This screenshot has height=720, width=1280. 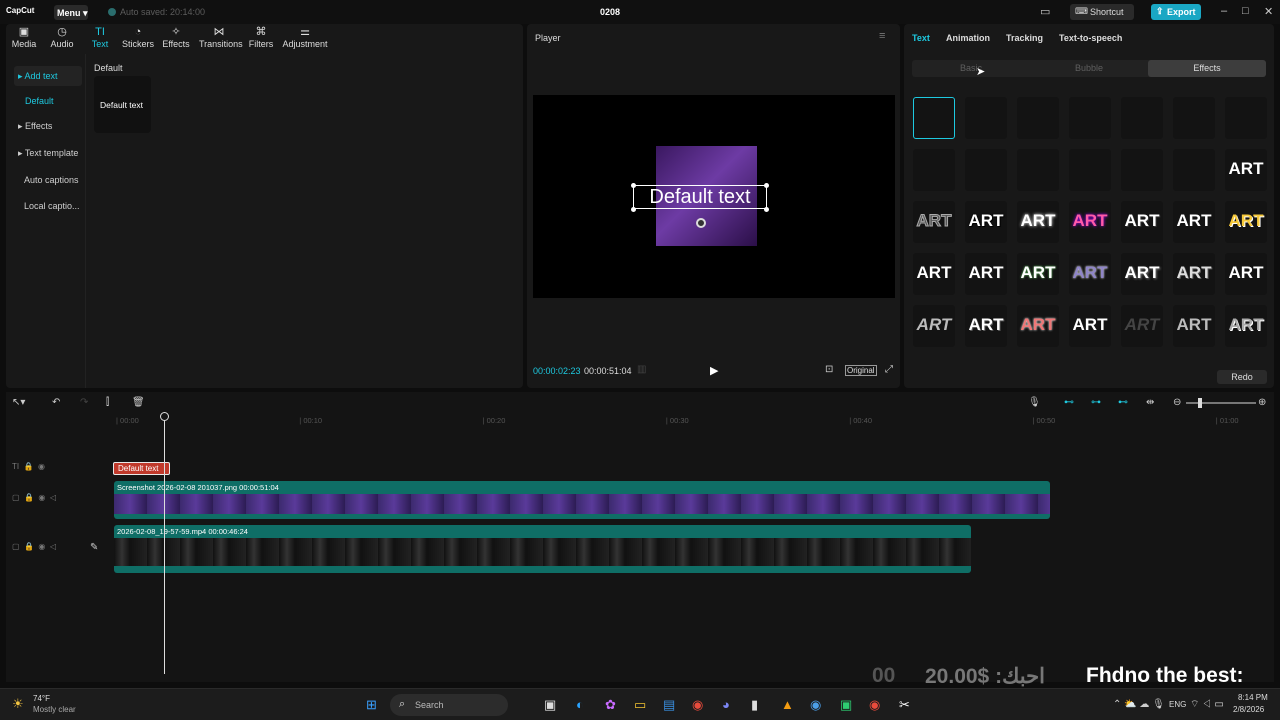 I want to click on sidenav-default: Default, so click(x=48, y=101).